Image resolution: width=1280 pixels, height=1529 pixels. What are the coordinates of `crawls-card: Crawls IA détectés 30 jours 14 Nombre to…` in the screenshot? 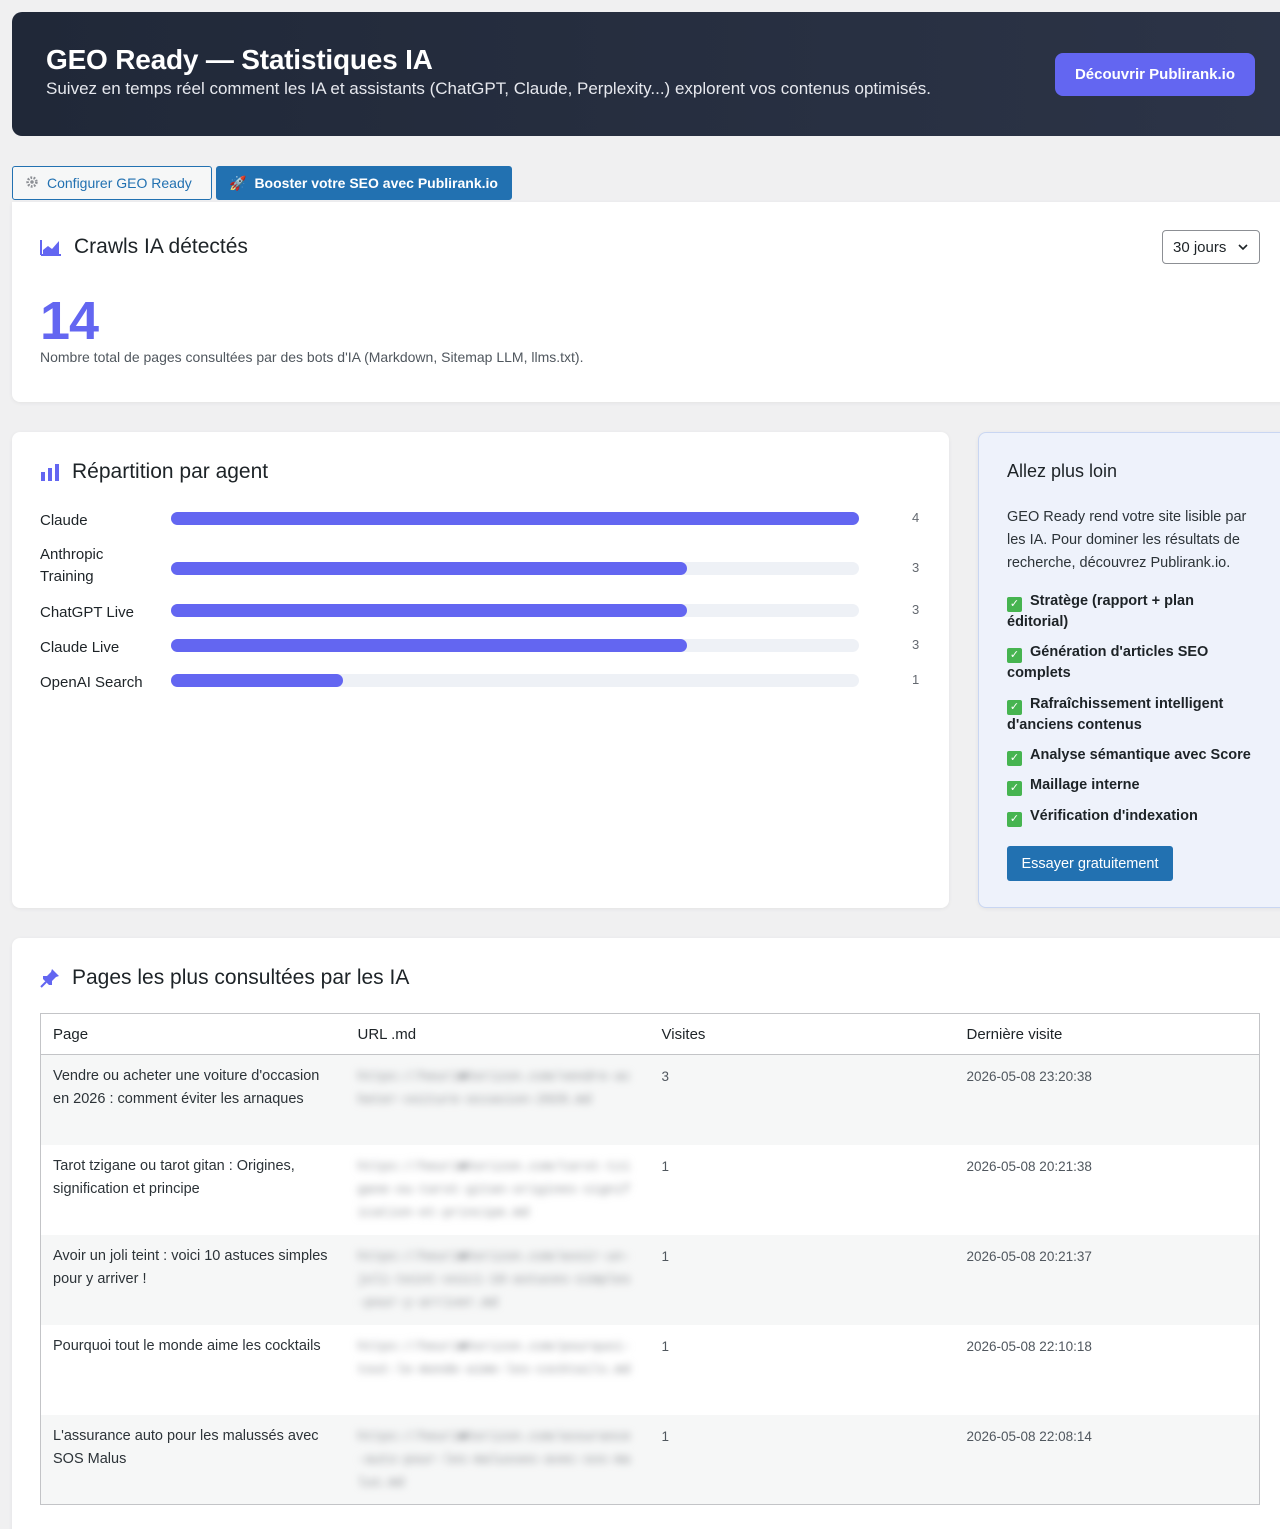 It's located at (646, 302).